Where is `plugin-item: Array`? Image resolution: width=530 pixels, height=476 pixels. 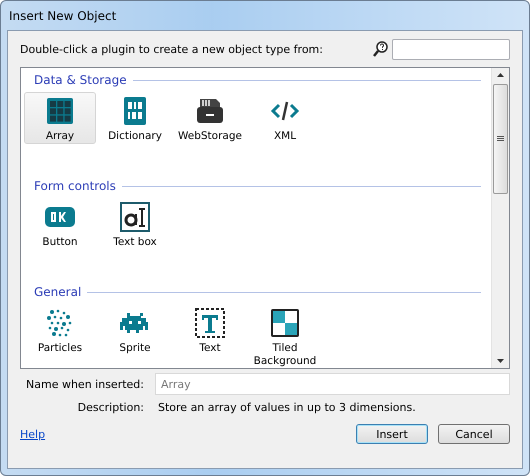 plugin-item: Array is located at coordinates (60, 118).